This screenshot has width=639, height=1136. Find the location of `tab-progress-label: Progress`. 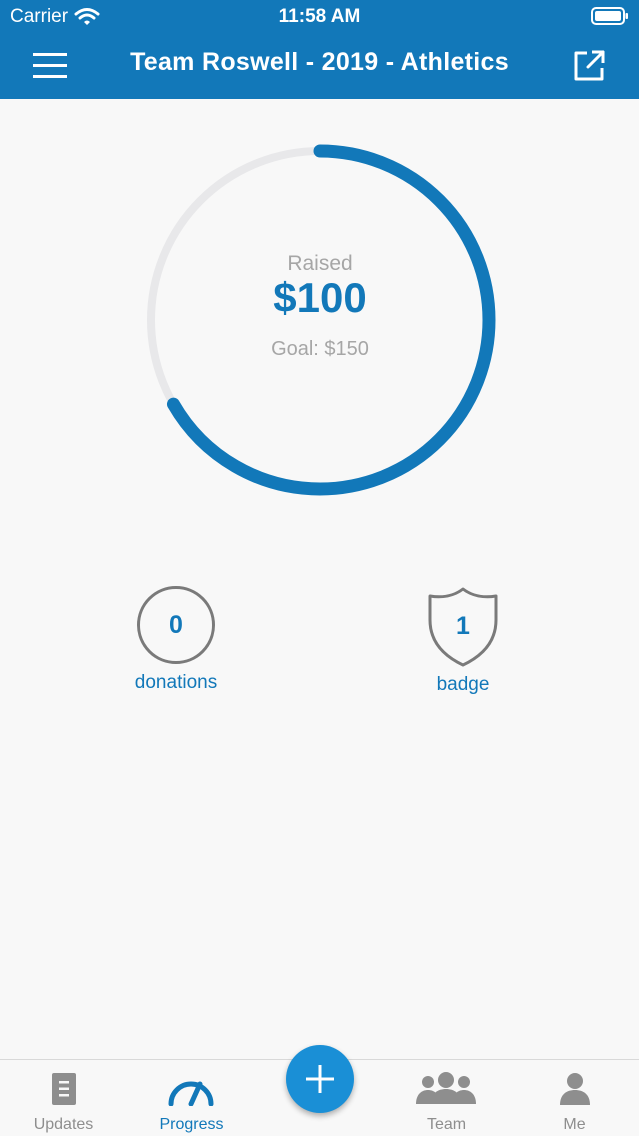

tab-progress-label: Progress is located at coordinates (191, 1124).